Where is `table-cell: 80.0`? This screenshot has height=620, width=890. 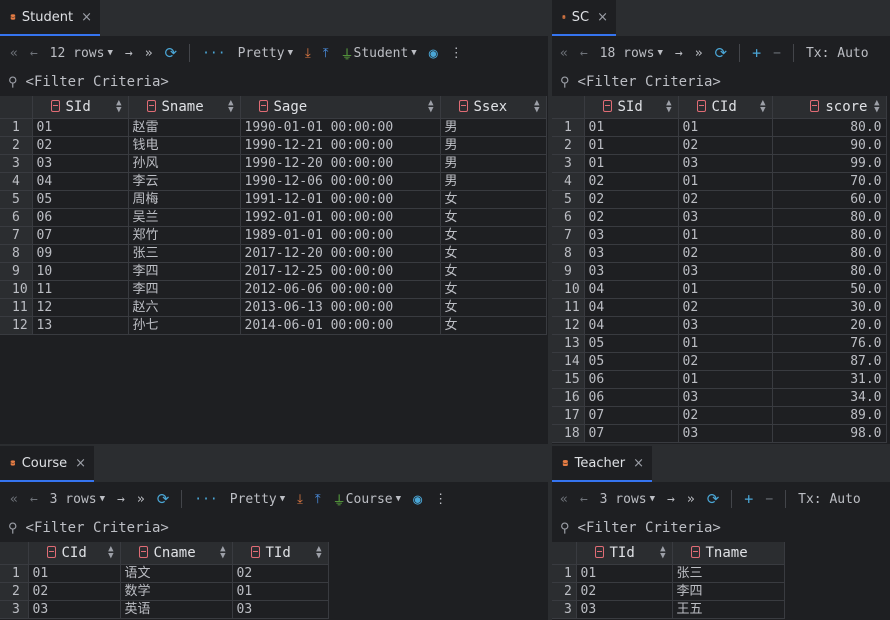
table-cell: 80.0 is located at coordinates (829, 253).